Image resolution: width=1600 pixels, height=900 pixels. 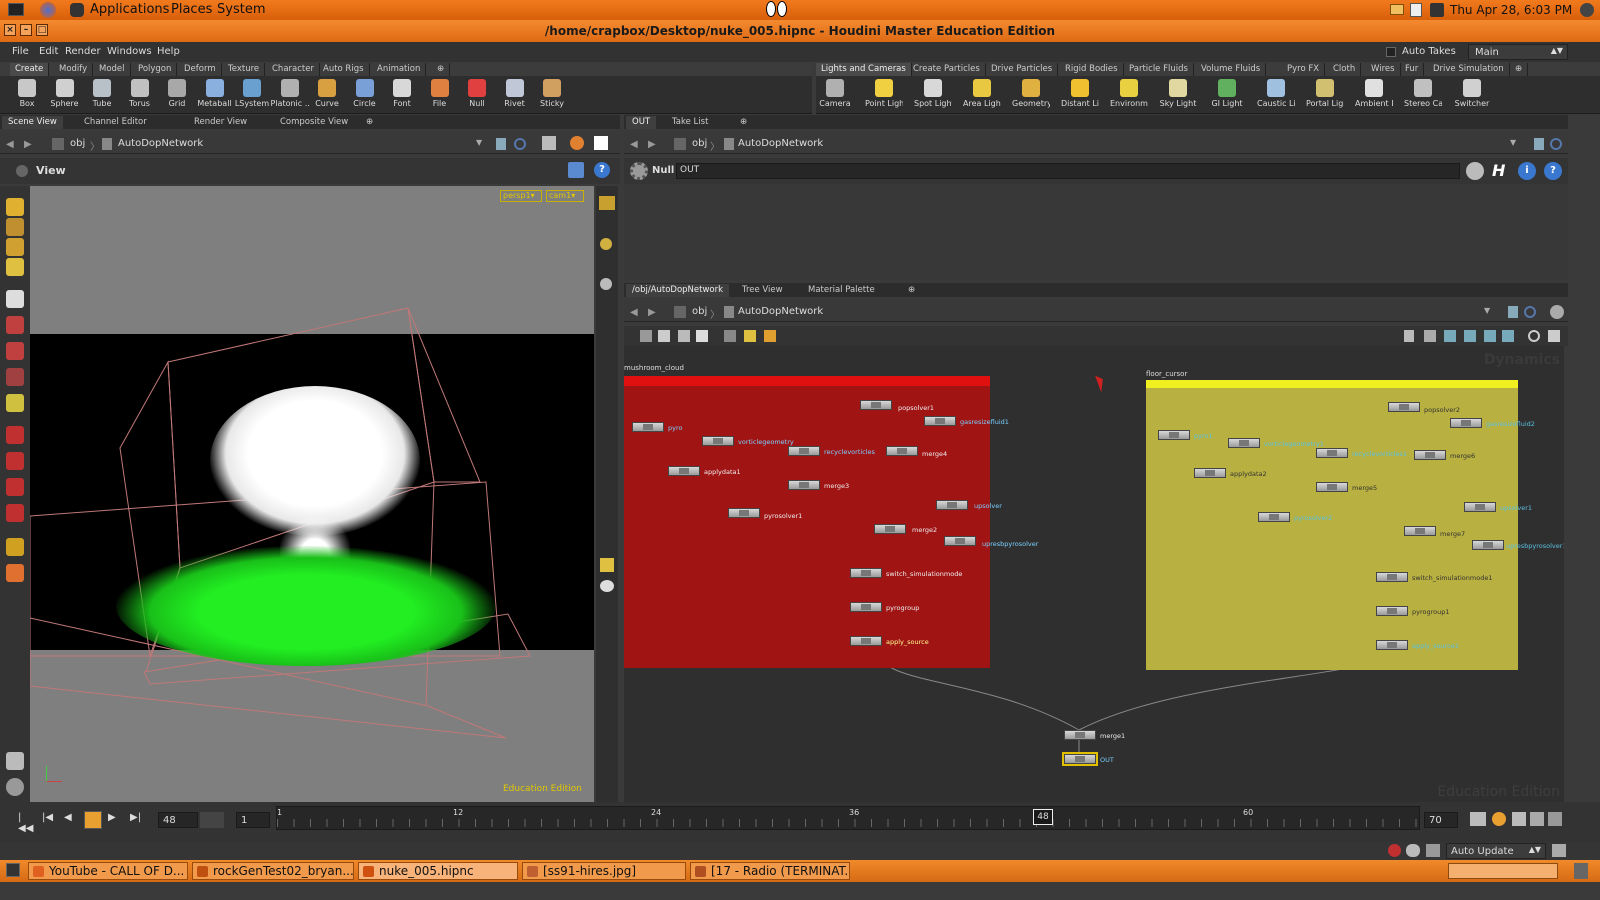 I want to click on shelf-tab: Cloth, so click(x=1345, y=69).